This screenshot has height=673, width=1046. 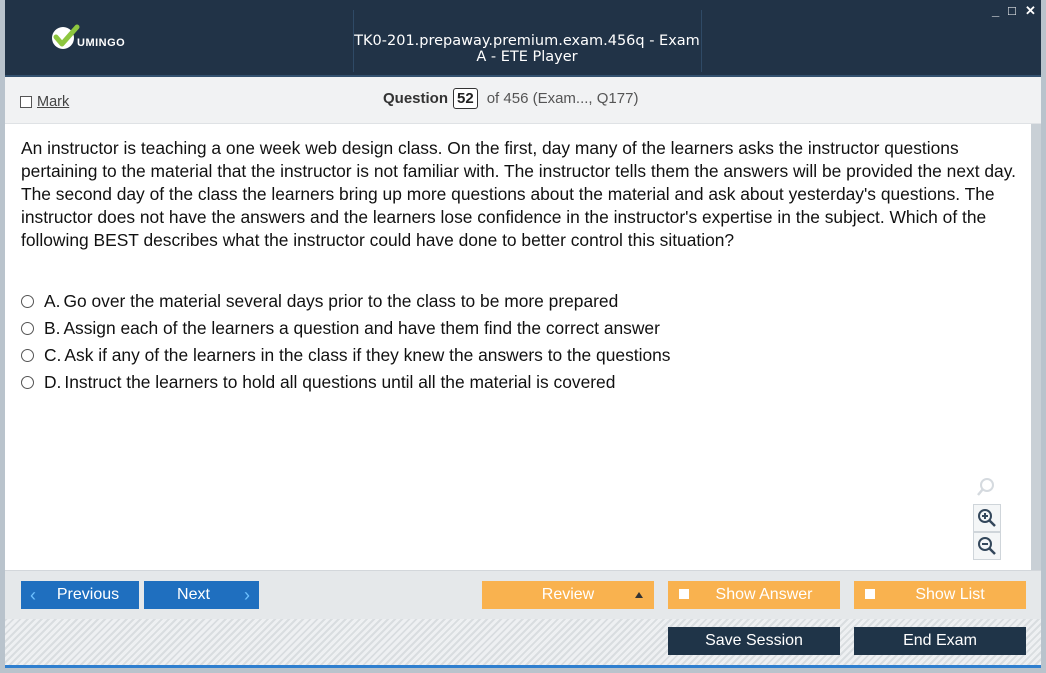 I want to click on mark-checkbox: Mark, so click(x=44, y=102).